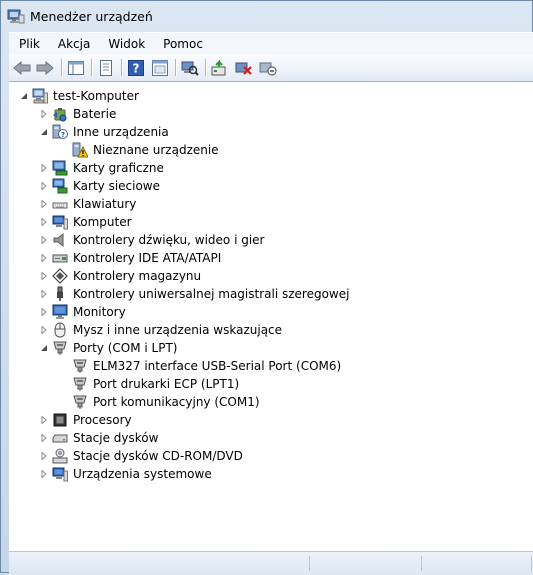 The image size is (533, 575). I want to click on tree-root-label: test-Komputer, so click(96, 96).